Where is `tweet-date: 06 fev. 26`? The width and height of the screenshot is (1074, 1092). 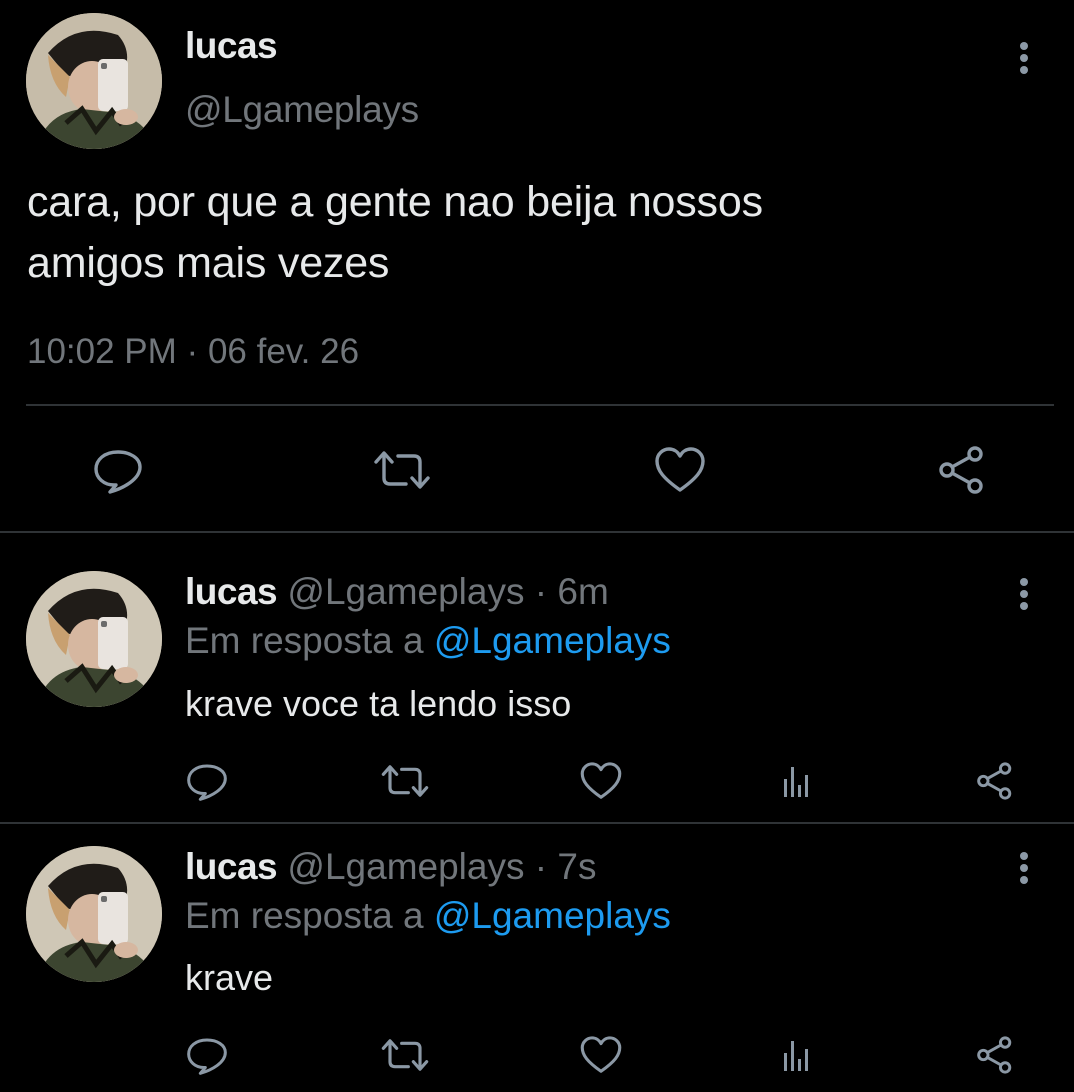
tweet-date: 06 fev. 26 is located at coordinates (283, 351).